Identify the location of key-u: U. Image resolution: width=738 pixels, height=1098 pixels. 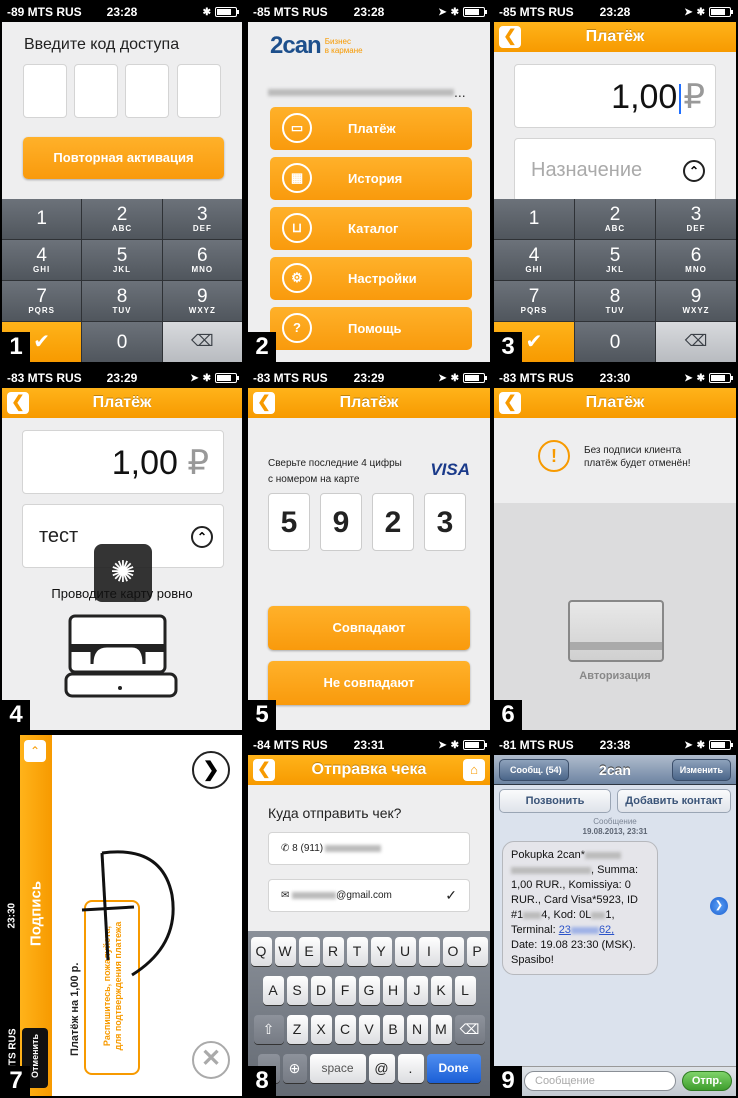
(405, 951).